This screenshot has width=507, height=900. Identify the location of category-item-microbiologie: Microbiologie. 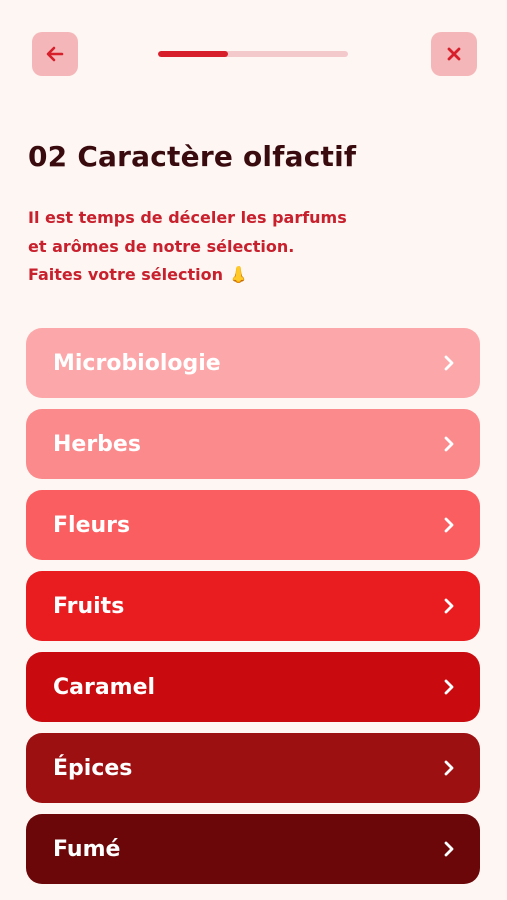
(253, 363).